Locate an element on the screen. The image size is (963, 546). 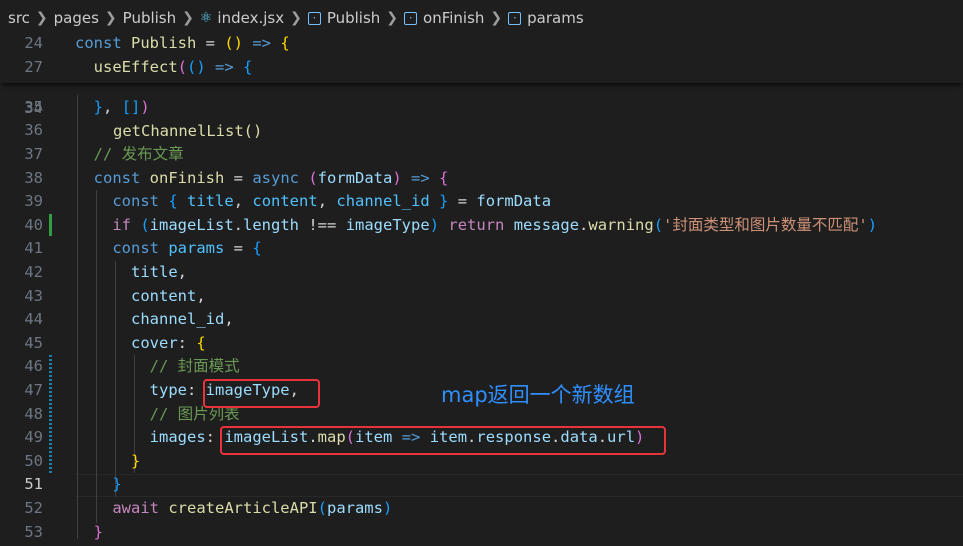
code-token: [] is located at coordinates (131, 106).